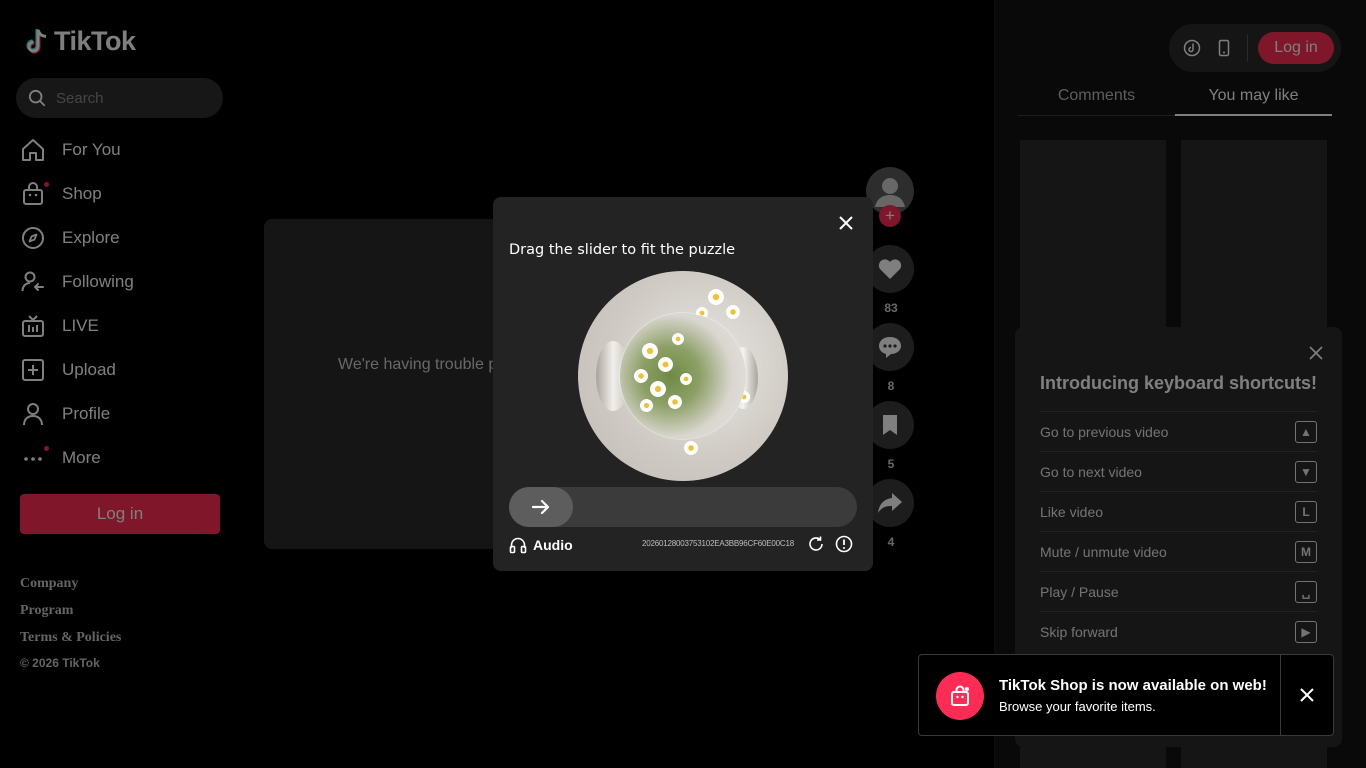 The height and width of the screenshot is (768, 1366). I want to click on toast-subtitle: Browse your favorite items., so click(1077, 706).